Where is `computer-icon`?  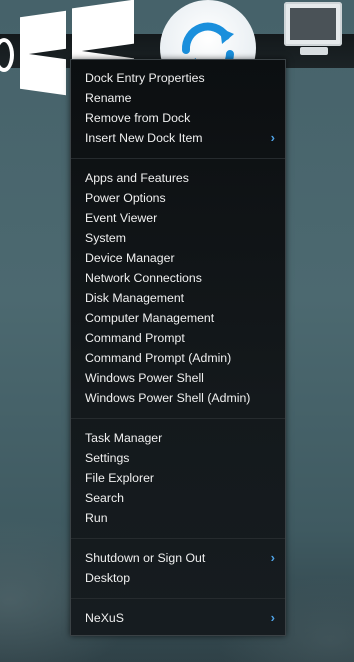
computer-icon is located at coordinates (313, 29).